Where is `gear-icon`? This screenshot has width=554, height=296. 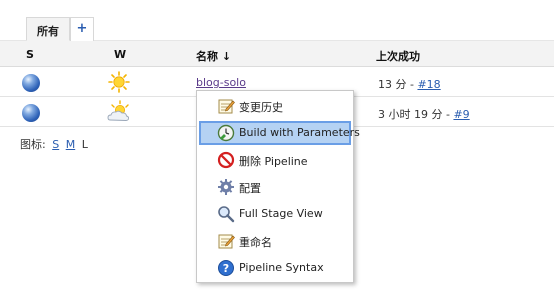 gear-icon is located at coordinates (226, 187).